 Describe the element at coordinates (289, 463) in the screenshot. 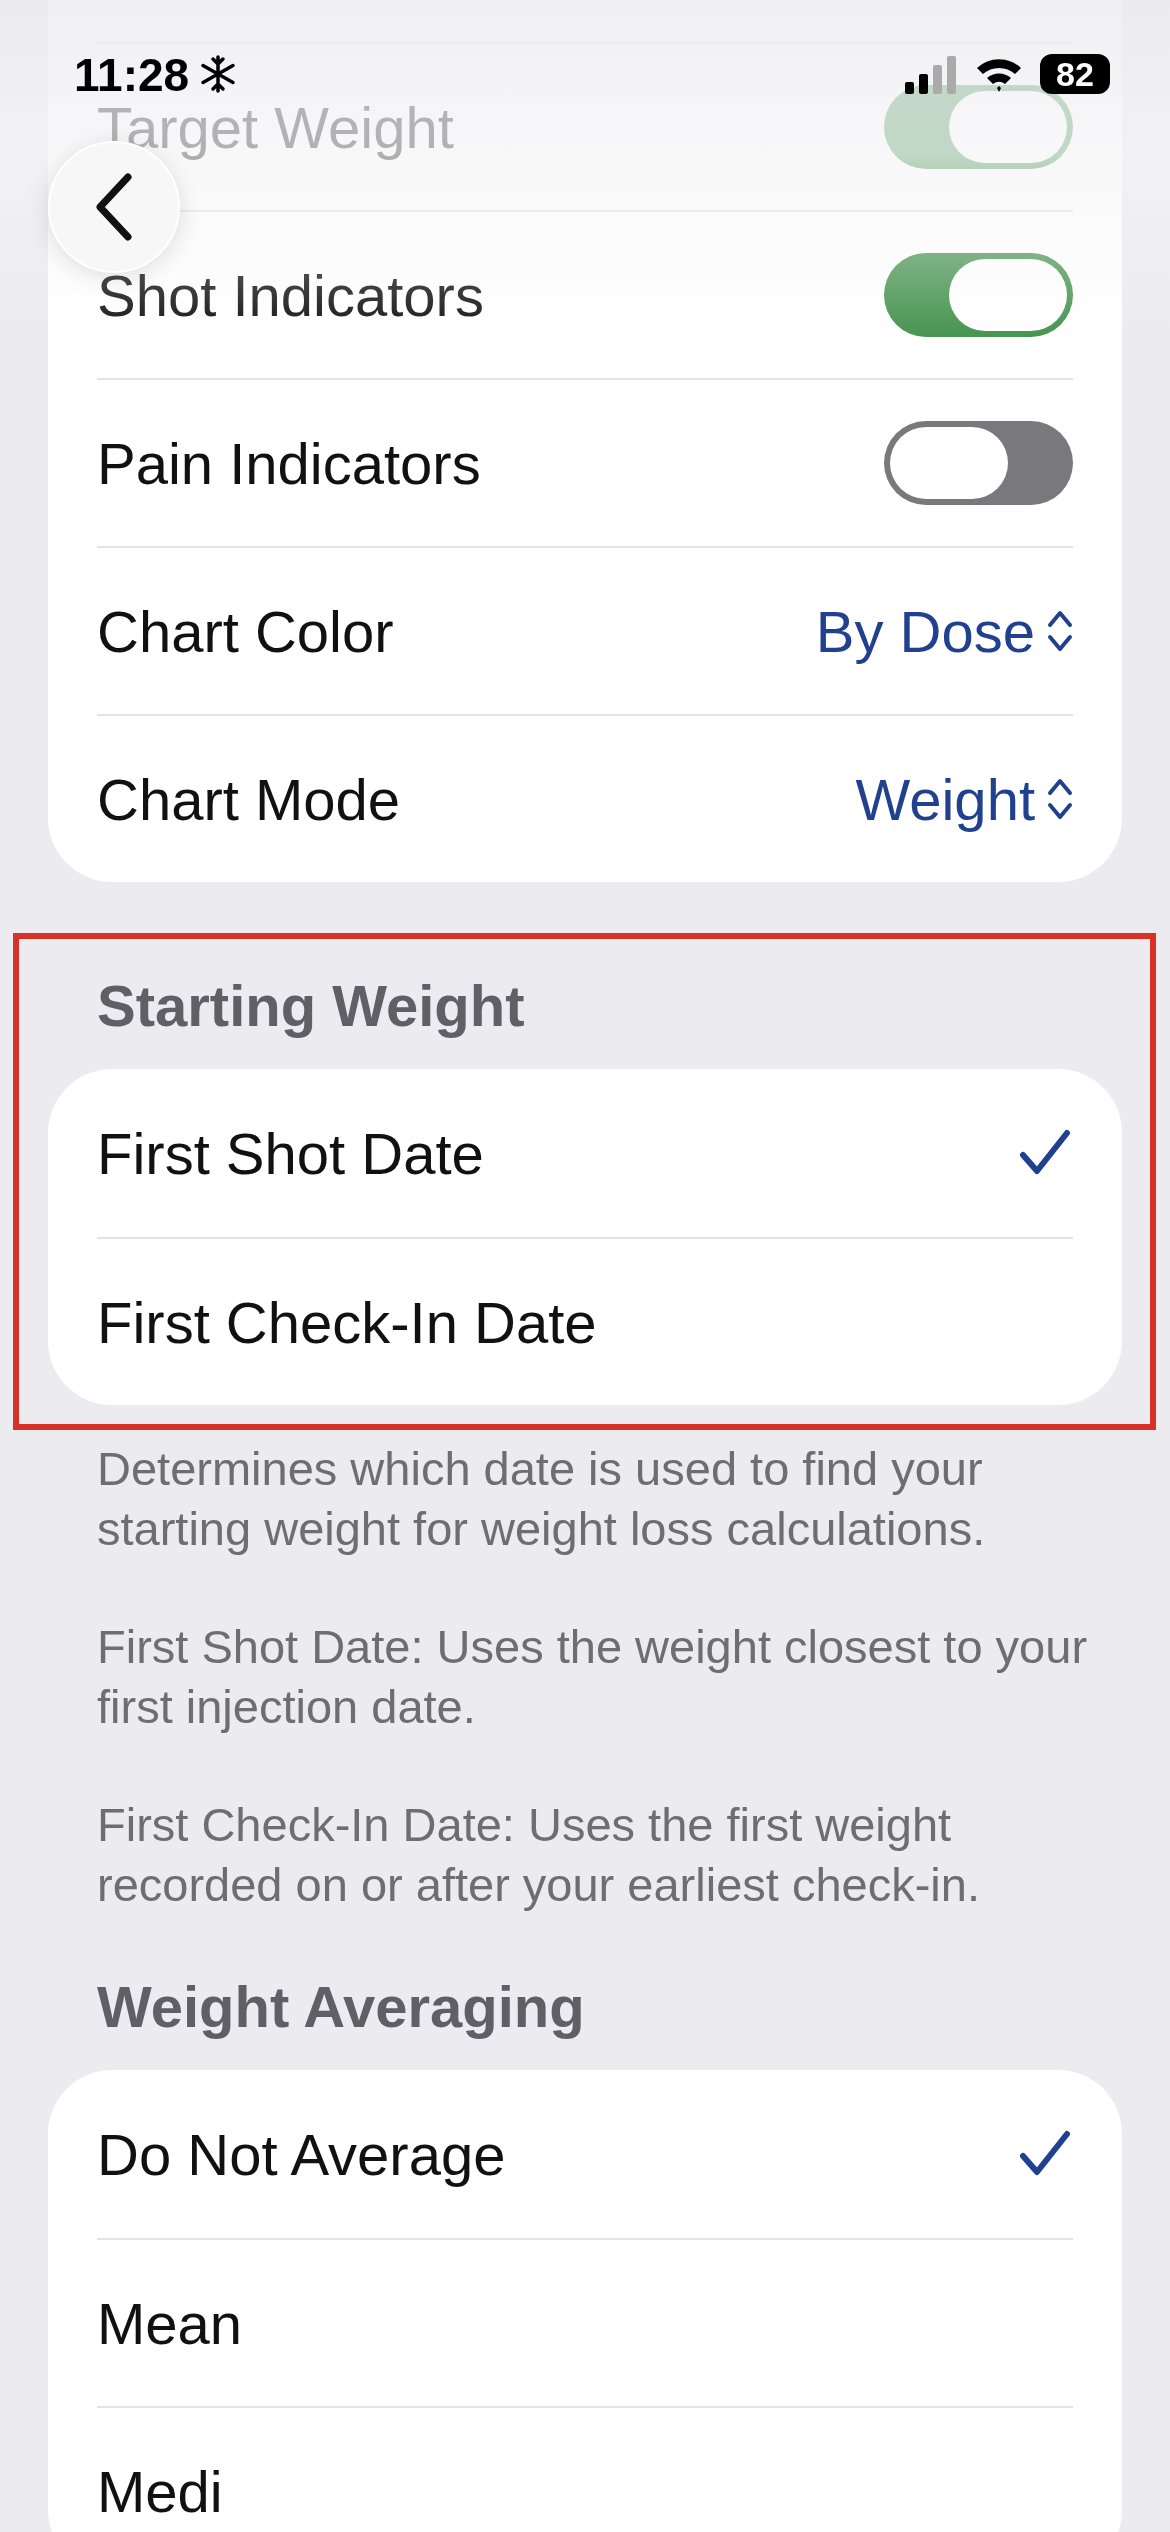

I see `setting-label: Pain Indicators` at that location.